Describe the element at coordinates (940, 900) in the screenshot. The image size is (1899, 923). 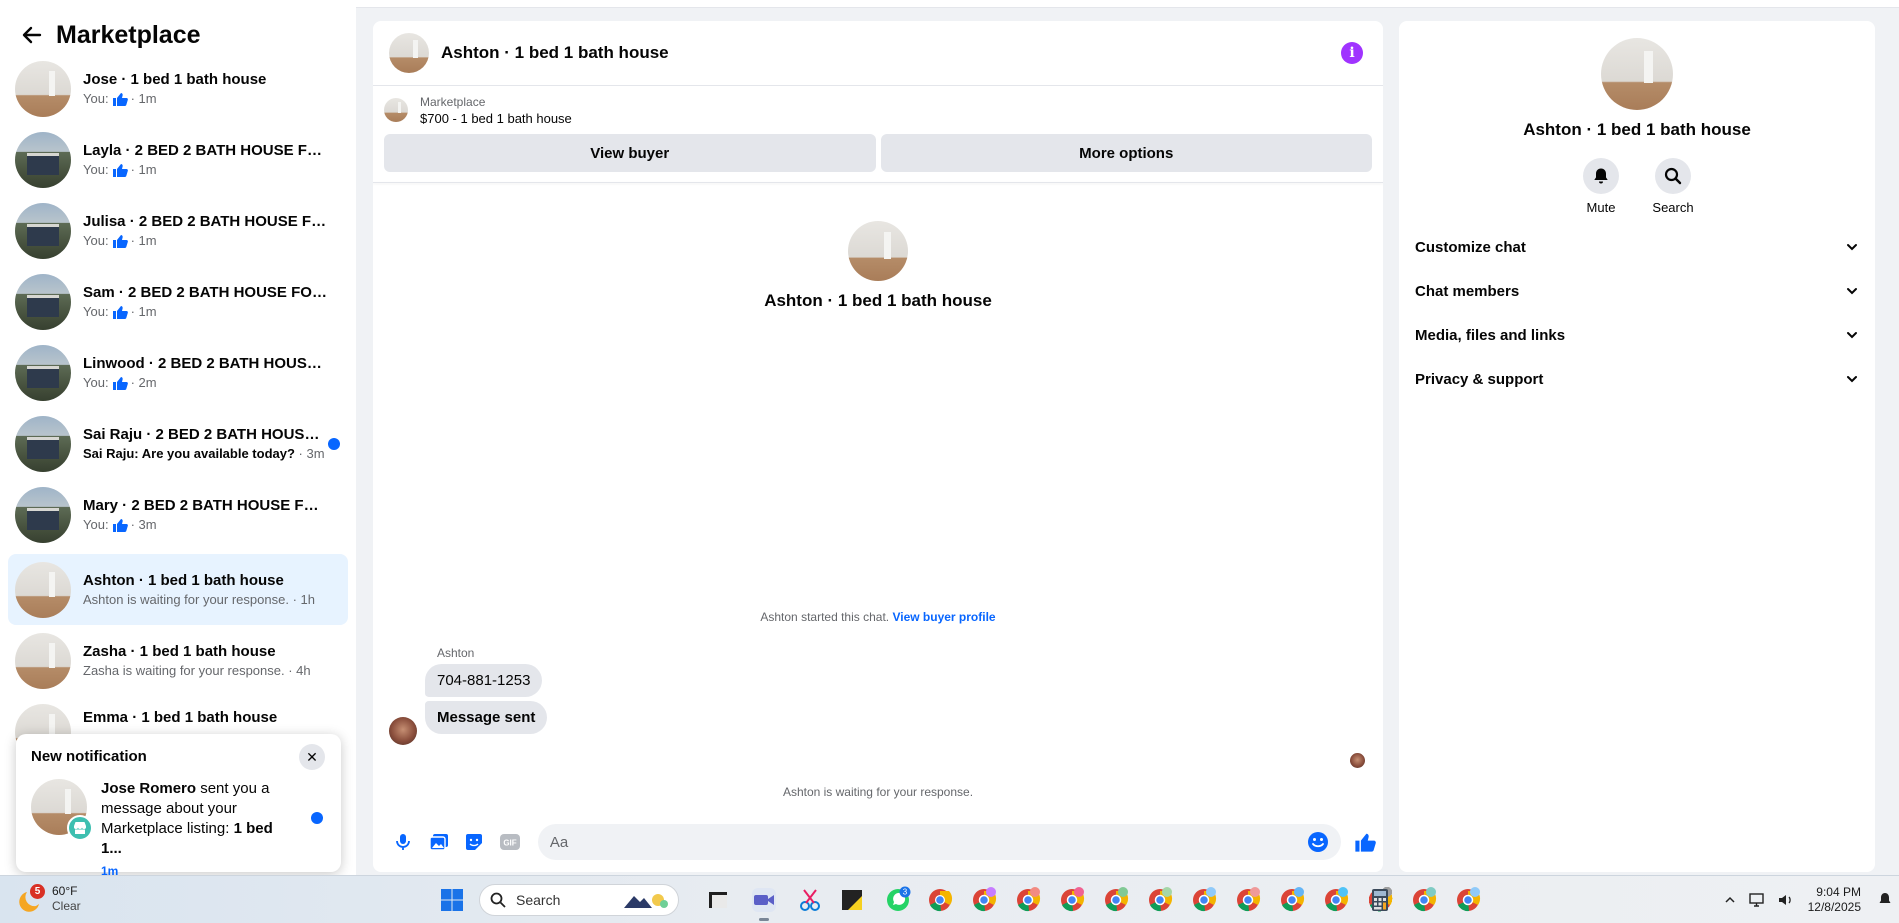
I see `chrome-icon` at that location.